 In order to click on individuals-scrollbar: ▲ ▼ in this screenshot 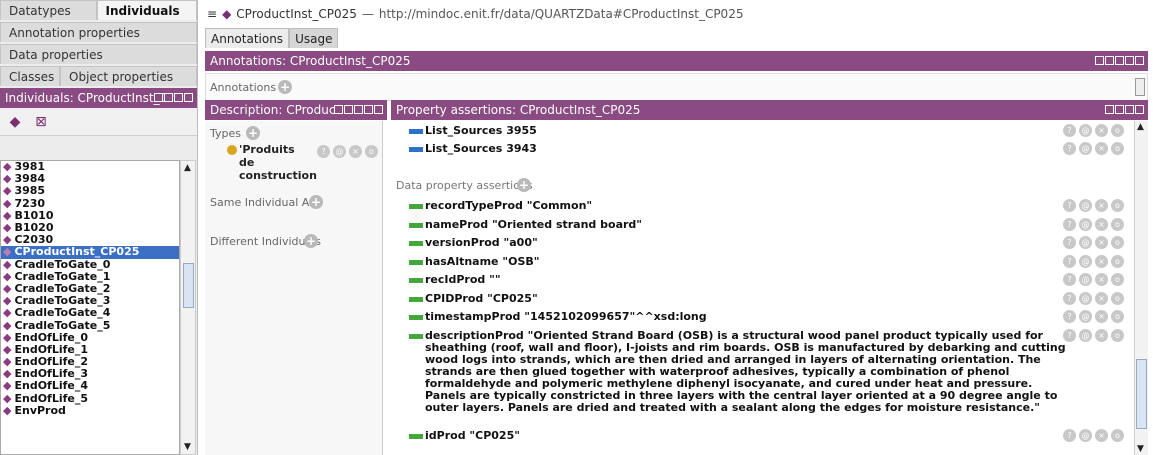, I will do `click(188, 307)`.